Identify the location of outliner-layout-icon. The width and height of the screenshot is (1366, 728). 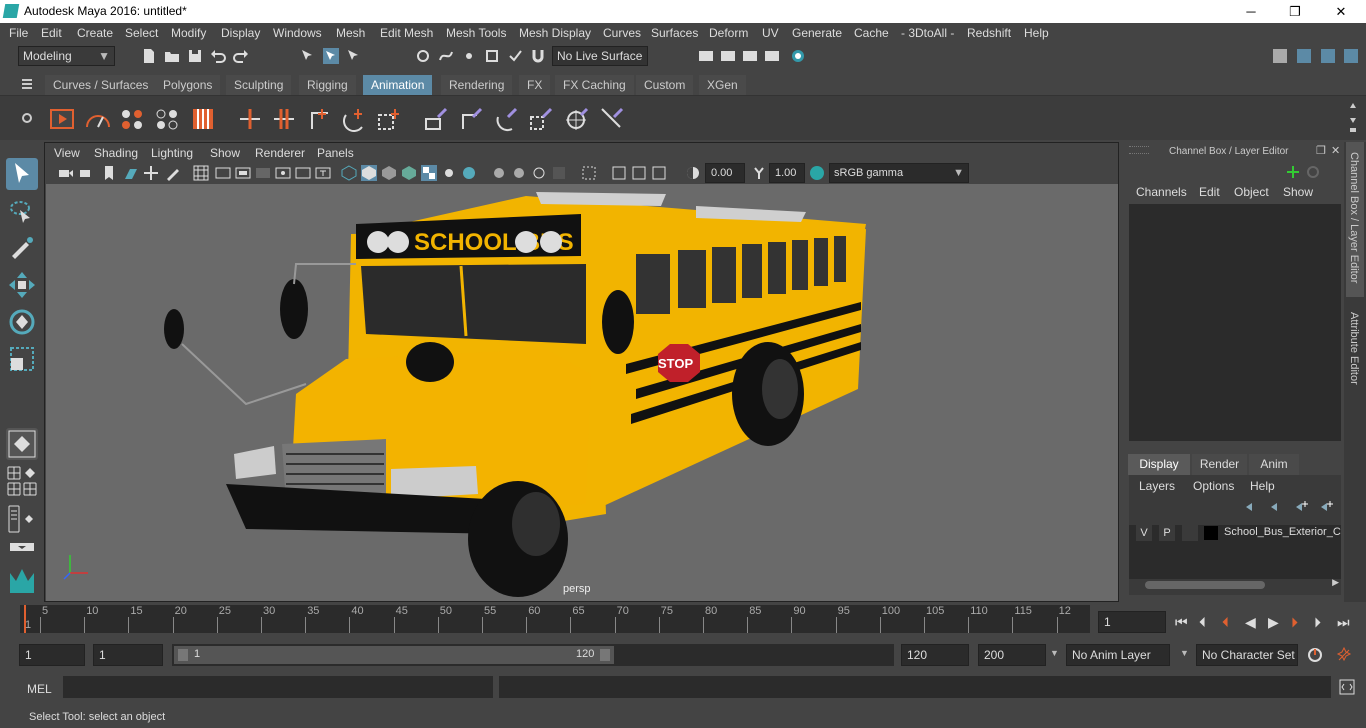
(14, 519).